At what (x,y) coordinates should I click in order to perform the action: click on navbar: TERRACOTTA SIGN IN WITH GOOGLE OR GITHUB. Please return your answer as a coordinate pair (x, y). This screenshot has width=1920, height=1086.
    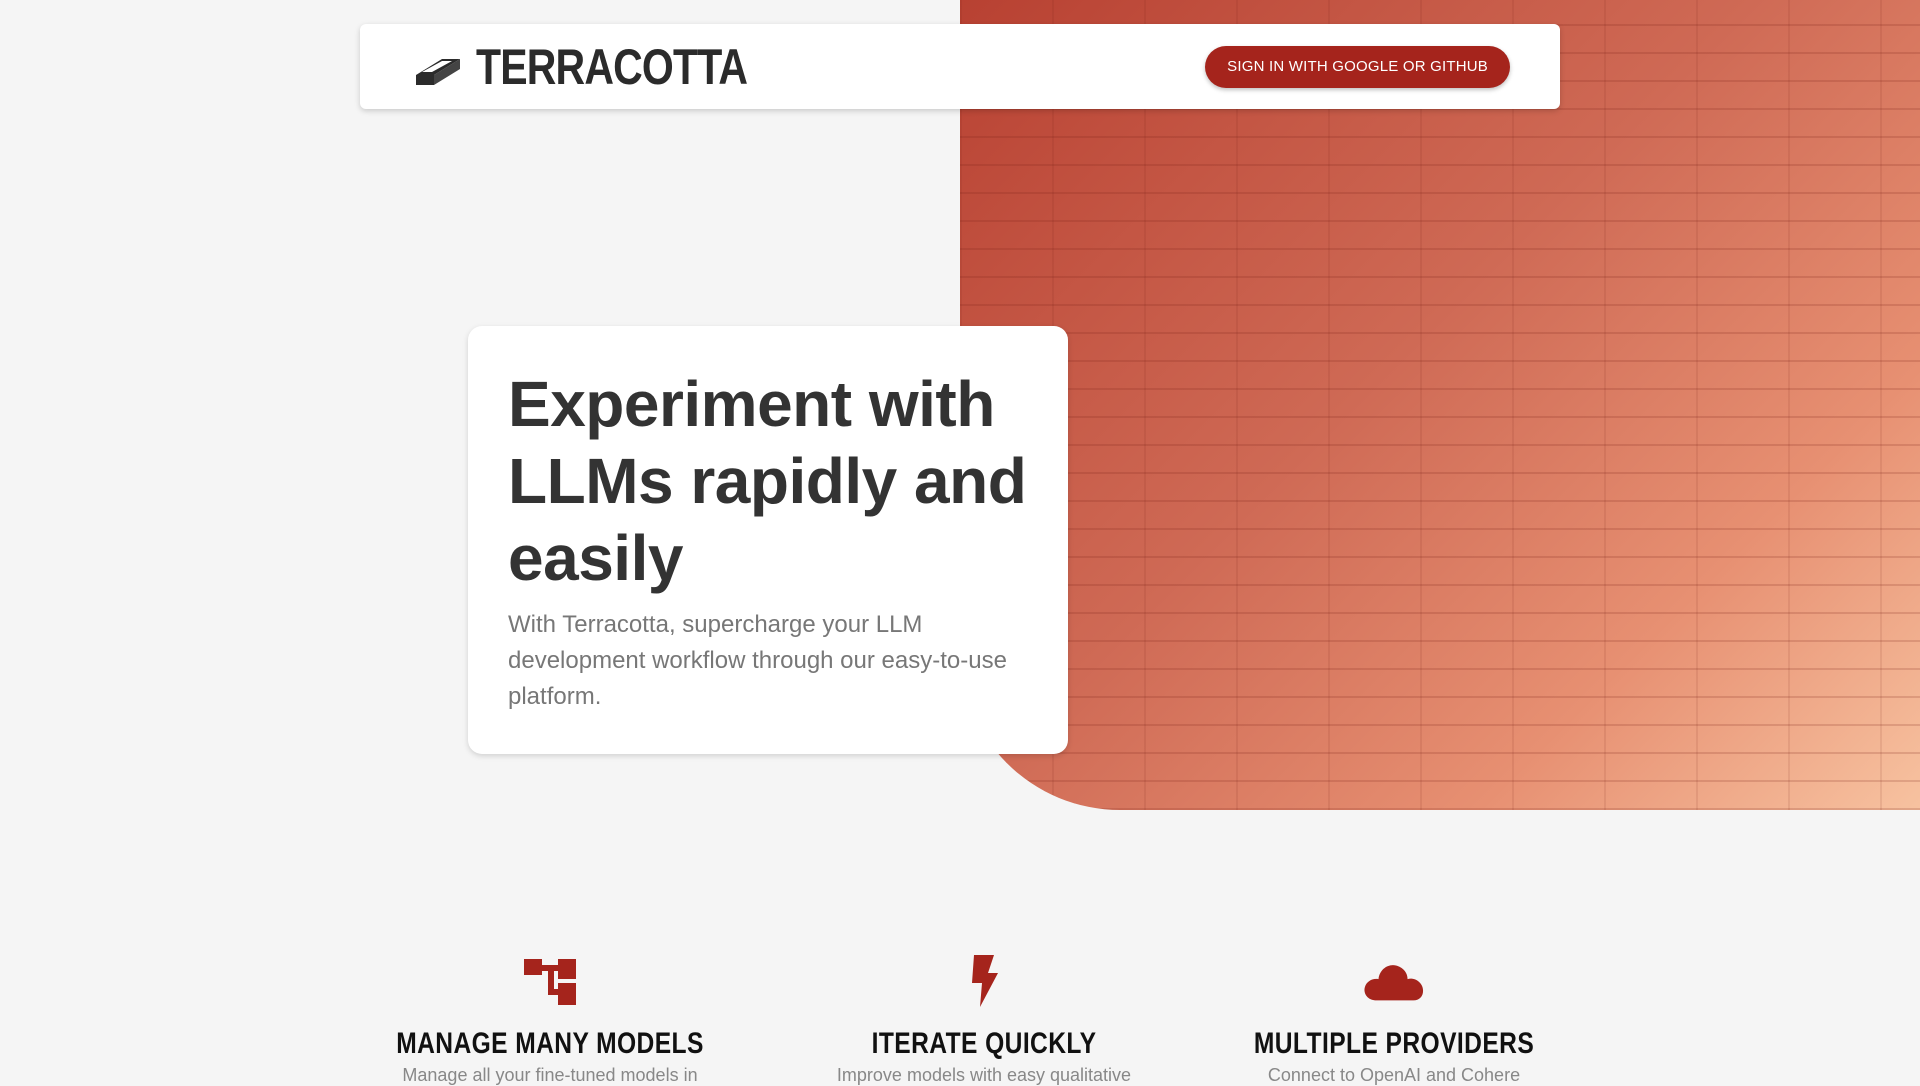
    Looking at the image, I should click on (960, 66).